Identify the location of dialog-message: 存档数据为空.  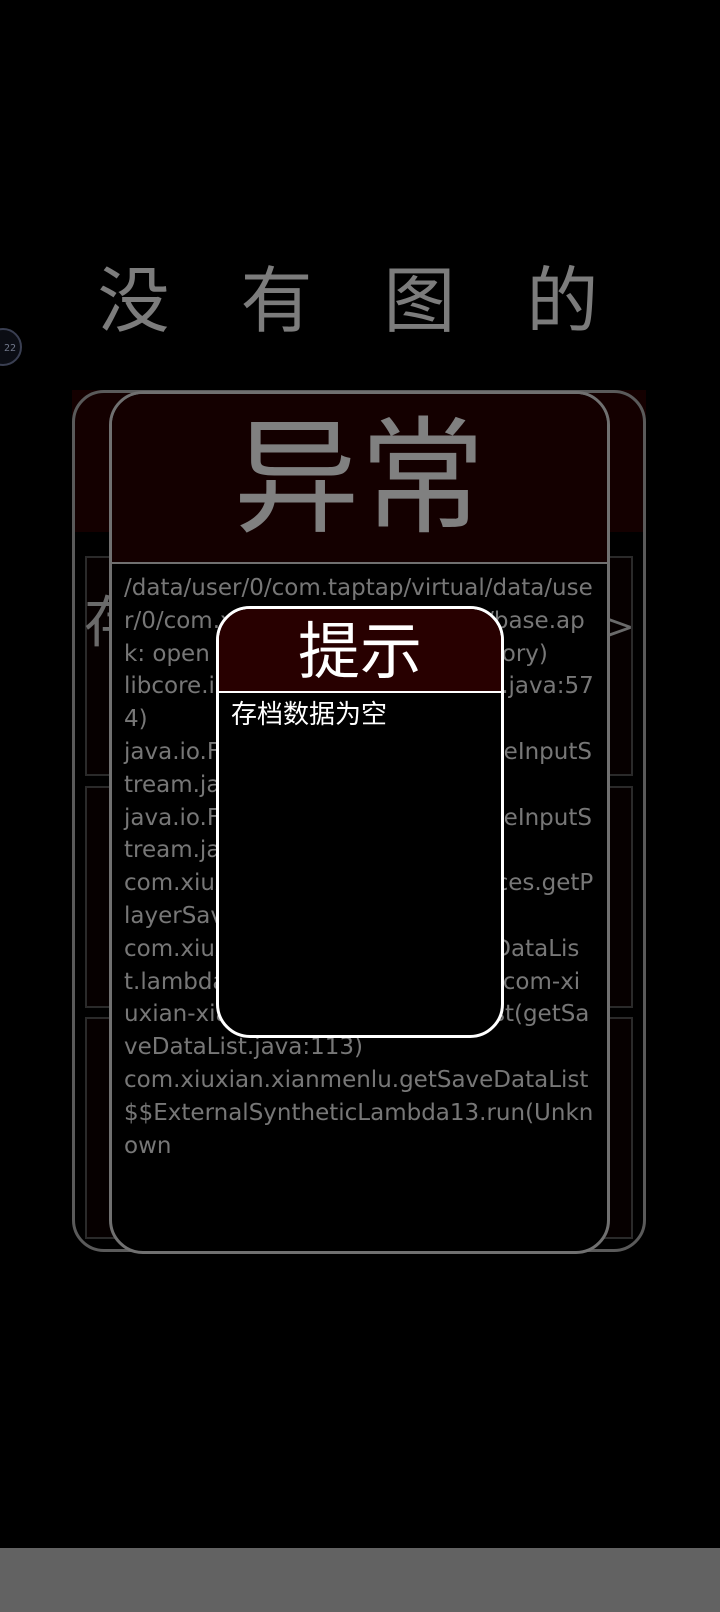
(309, 715).